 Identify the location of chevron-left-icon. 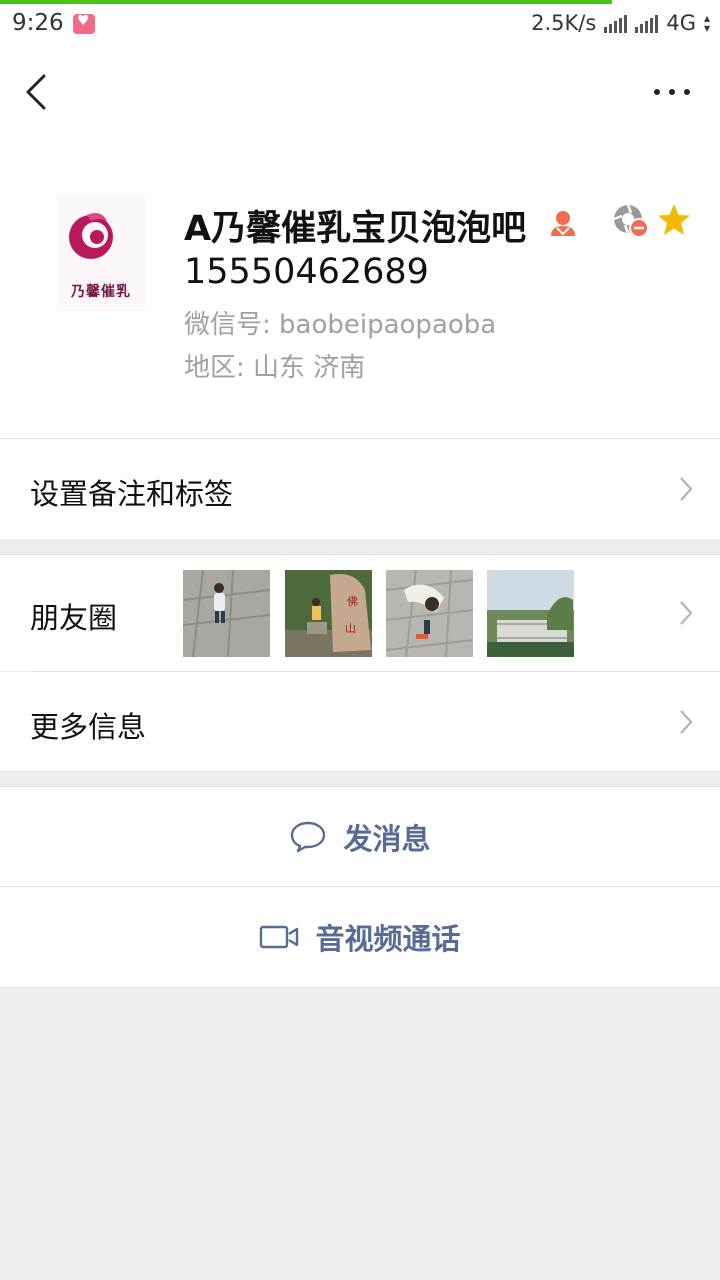
(40, 92).